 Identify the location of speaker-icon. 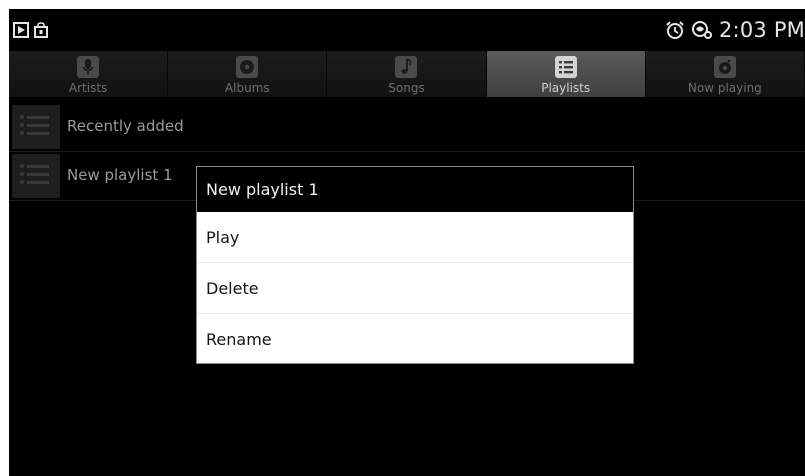
(724, 67).